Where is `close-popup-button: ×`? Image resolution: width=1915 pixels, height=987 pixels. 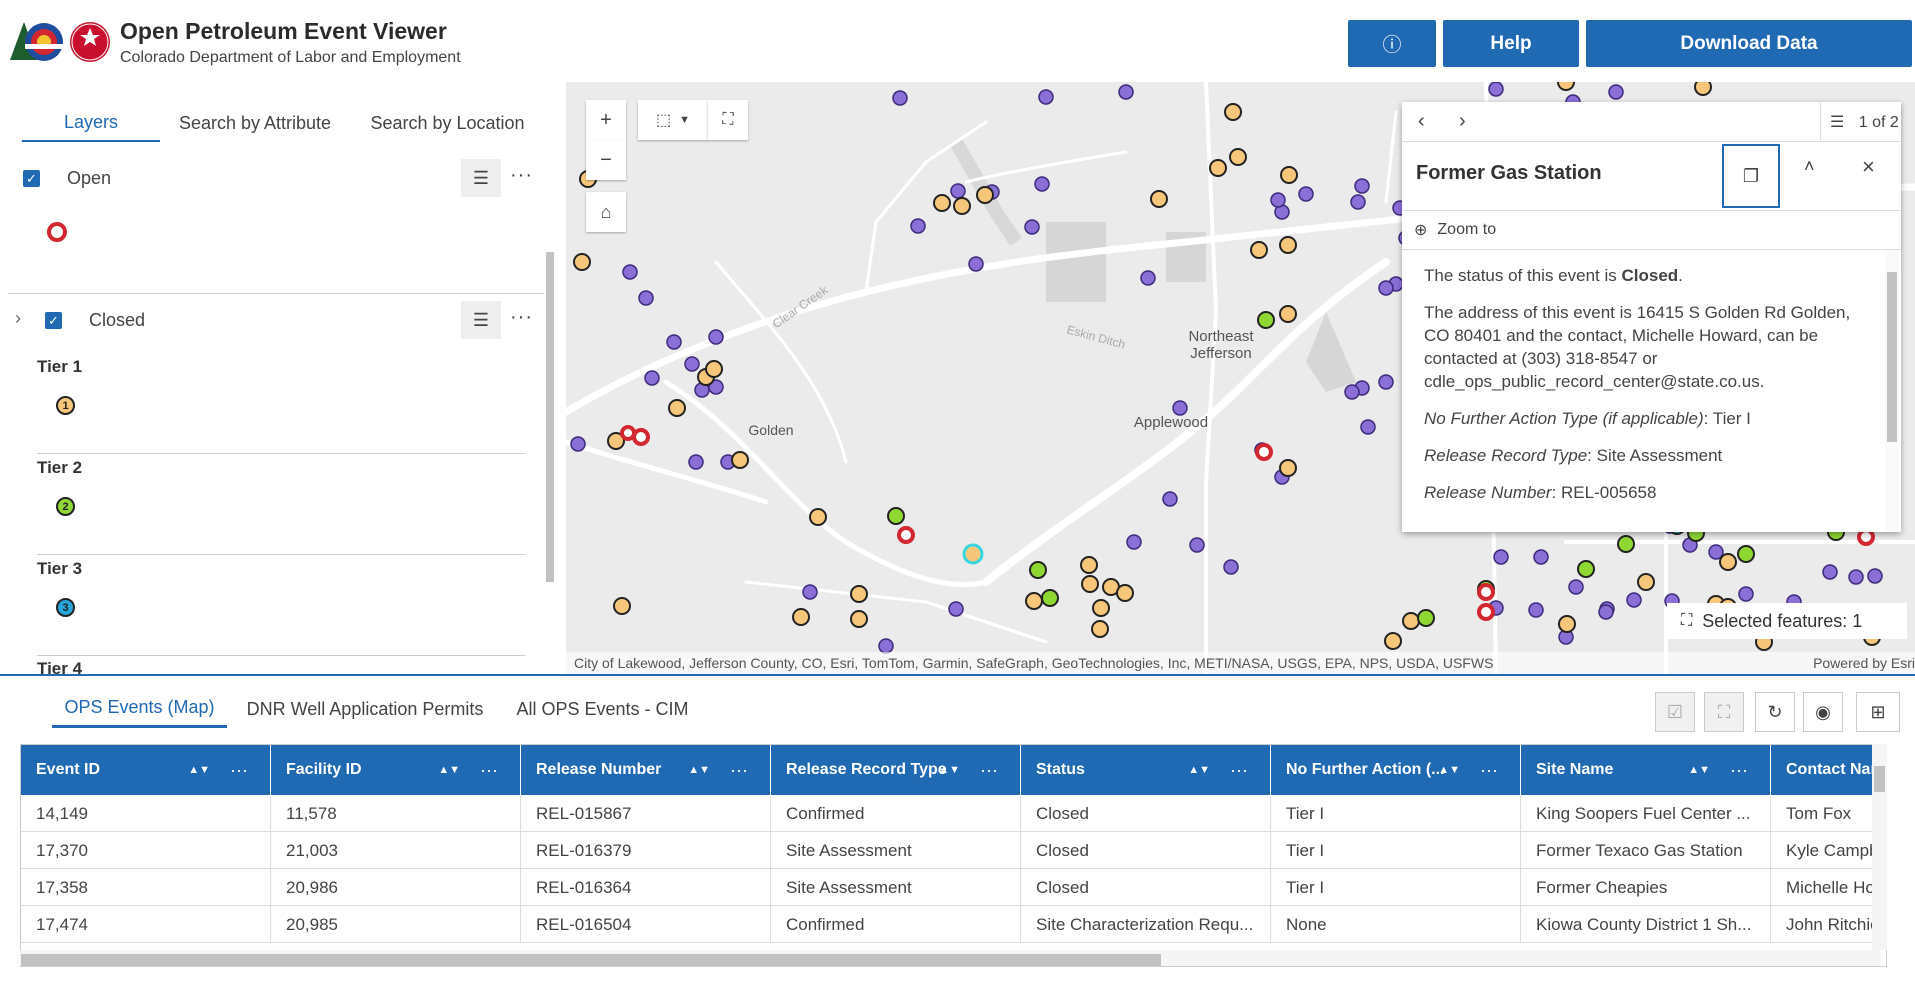
close-popup-button: × is located at coordinates (1868, 167).